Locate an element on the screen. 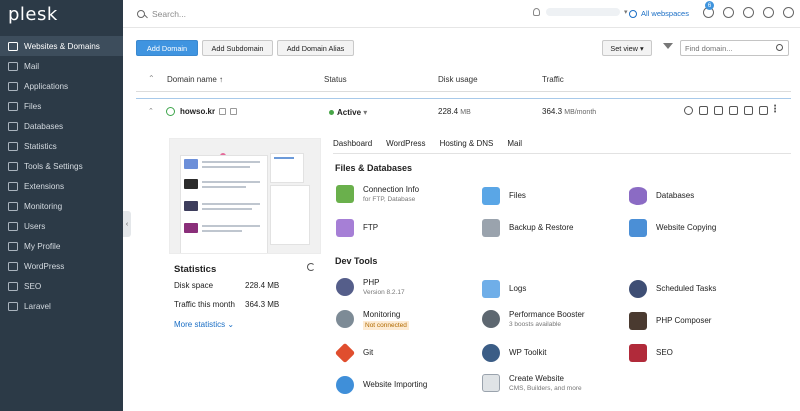 The width and height of the screenshot is (800, 411). more-actions-icon: ⋮ is located at coordinates (775, 109).